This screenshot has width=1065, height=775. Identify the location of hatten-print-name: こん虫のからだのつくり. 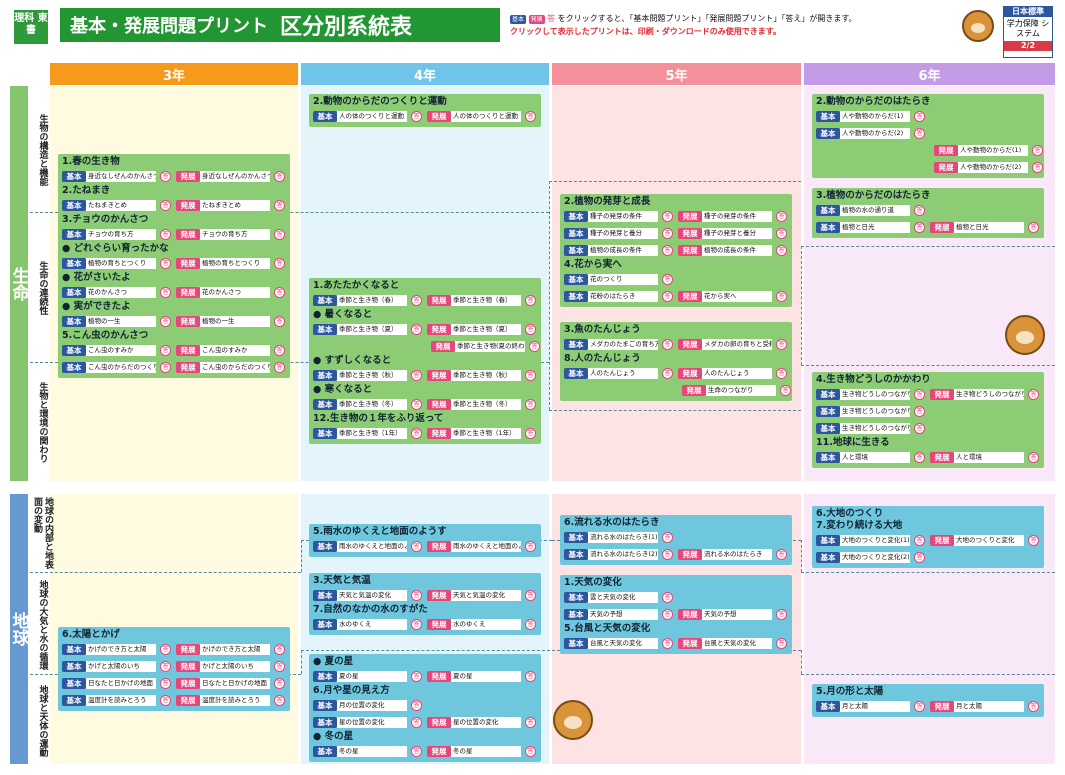
(235, 367).